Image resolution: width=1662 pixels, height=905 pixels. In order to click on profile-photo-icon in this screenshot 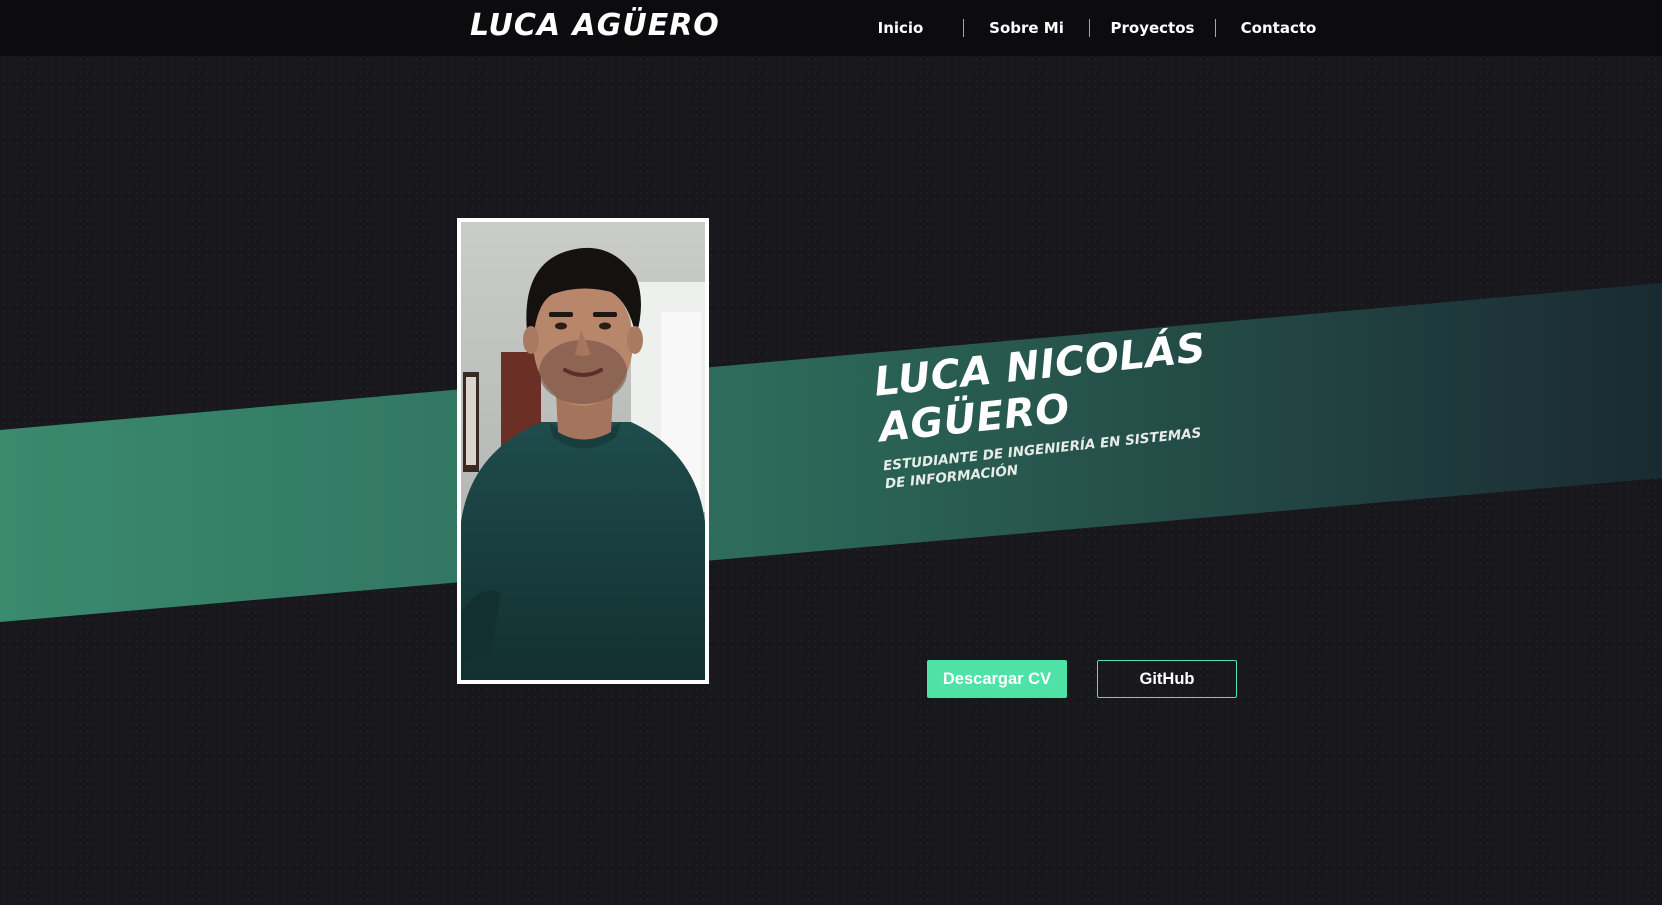, I will do `click(583, 451)`.